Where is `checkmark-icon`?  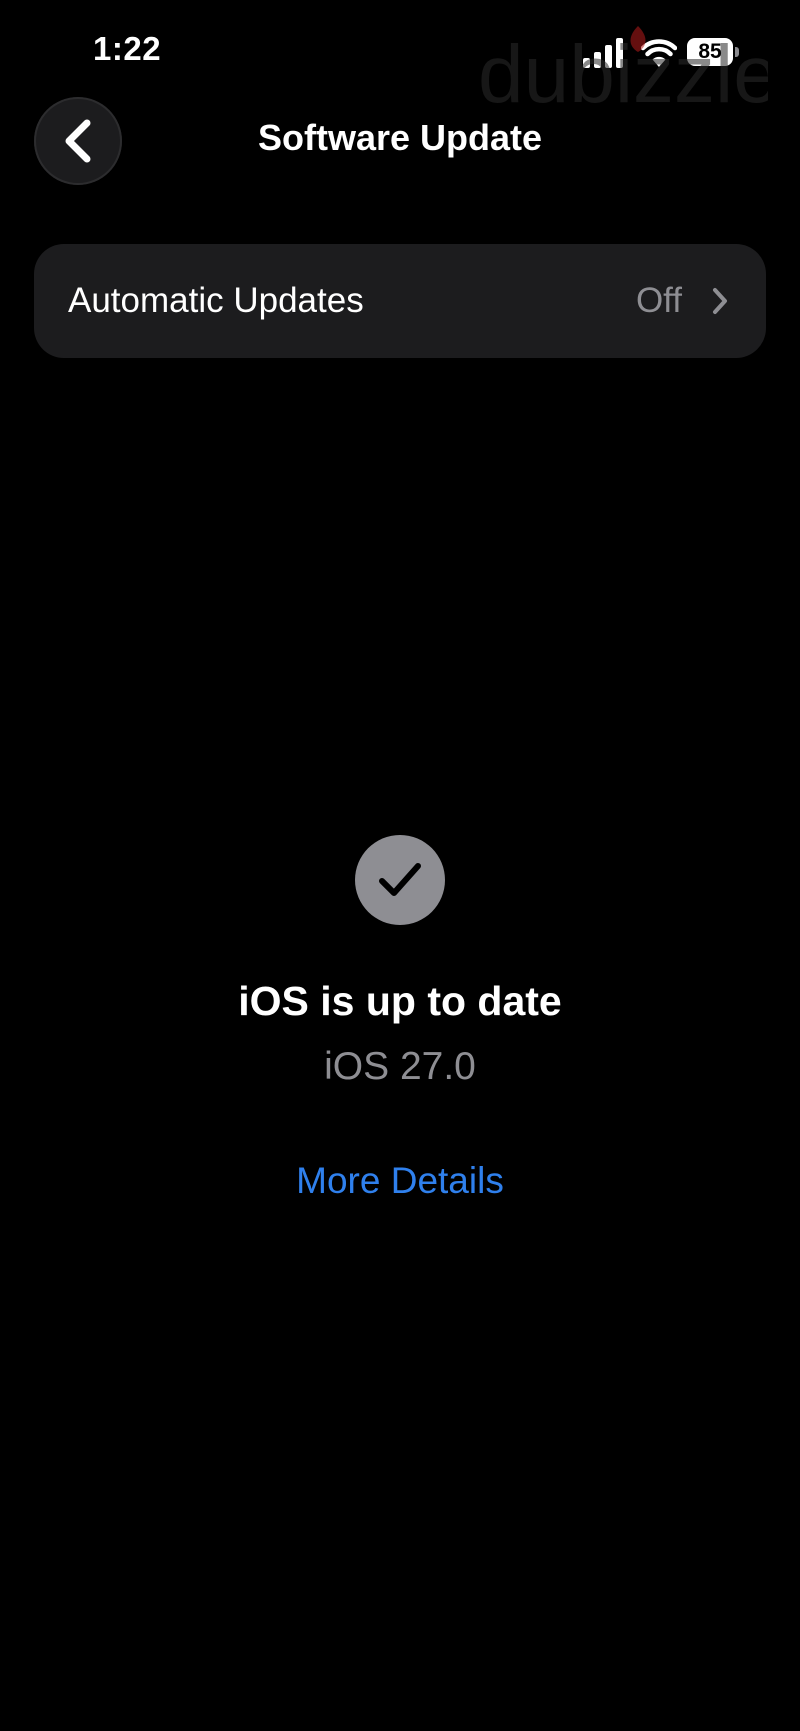
checkmark-icon is located at coordinates (400, 879).